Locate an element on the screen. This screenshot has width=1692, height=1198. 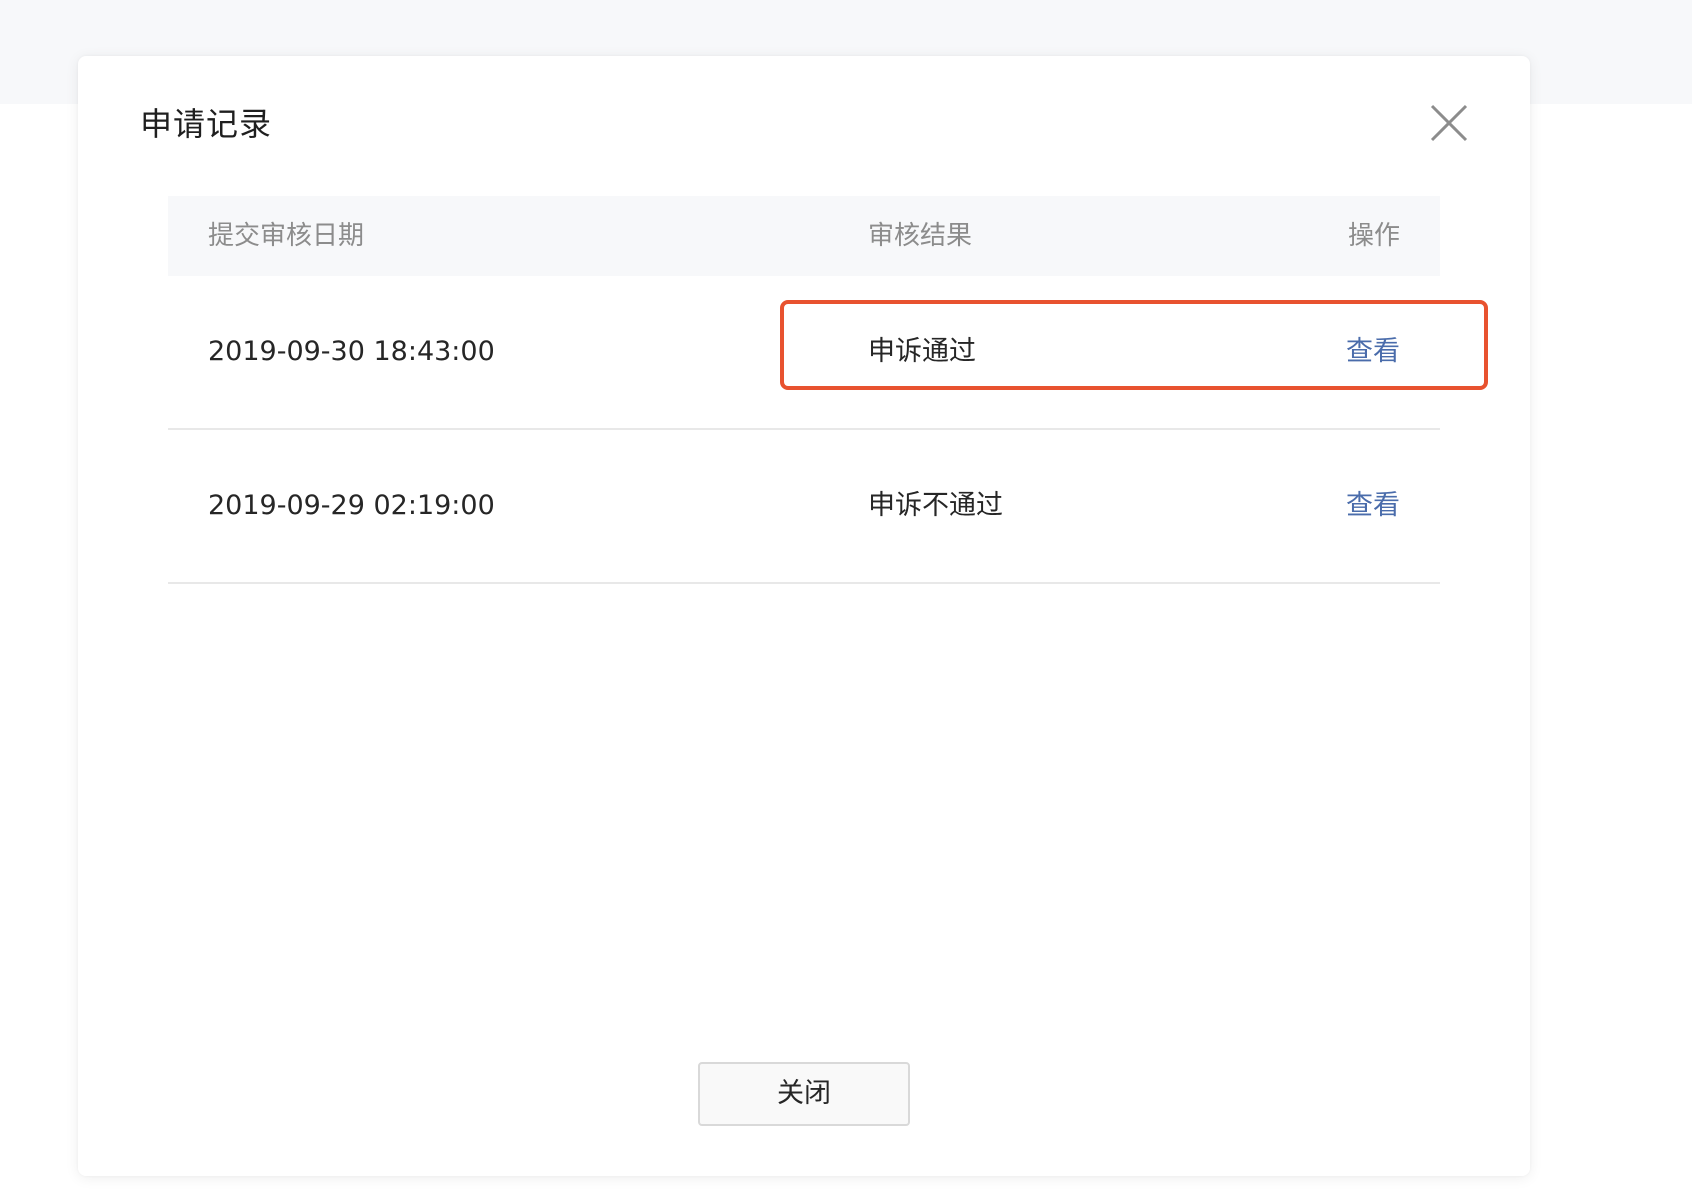
row-date: 2019-09-29 02:19:00 is located at coordinates (351, 505).